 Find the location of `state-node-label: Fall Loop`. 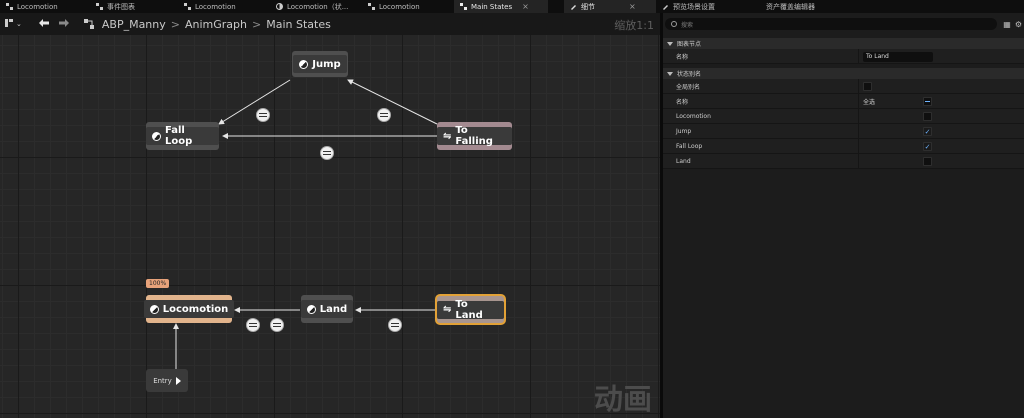

state-node-label: Fall Loop is located at coordinates (179, 136).